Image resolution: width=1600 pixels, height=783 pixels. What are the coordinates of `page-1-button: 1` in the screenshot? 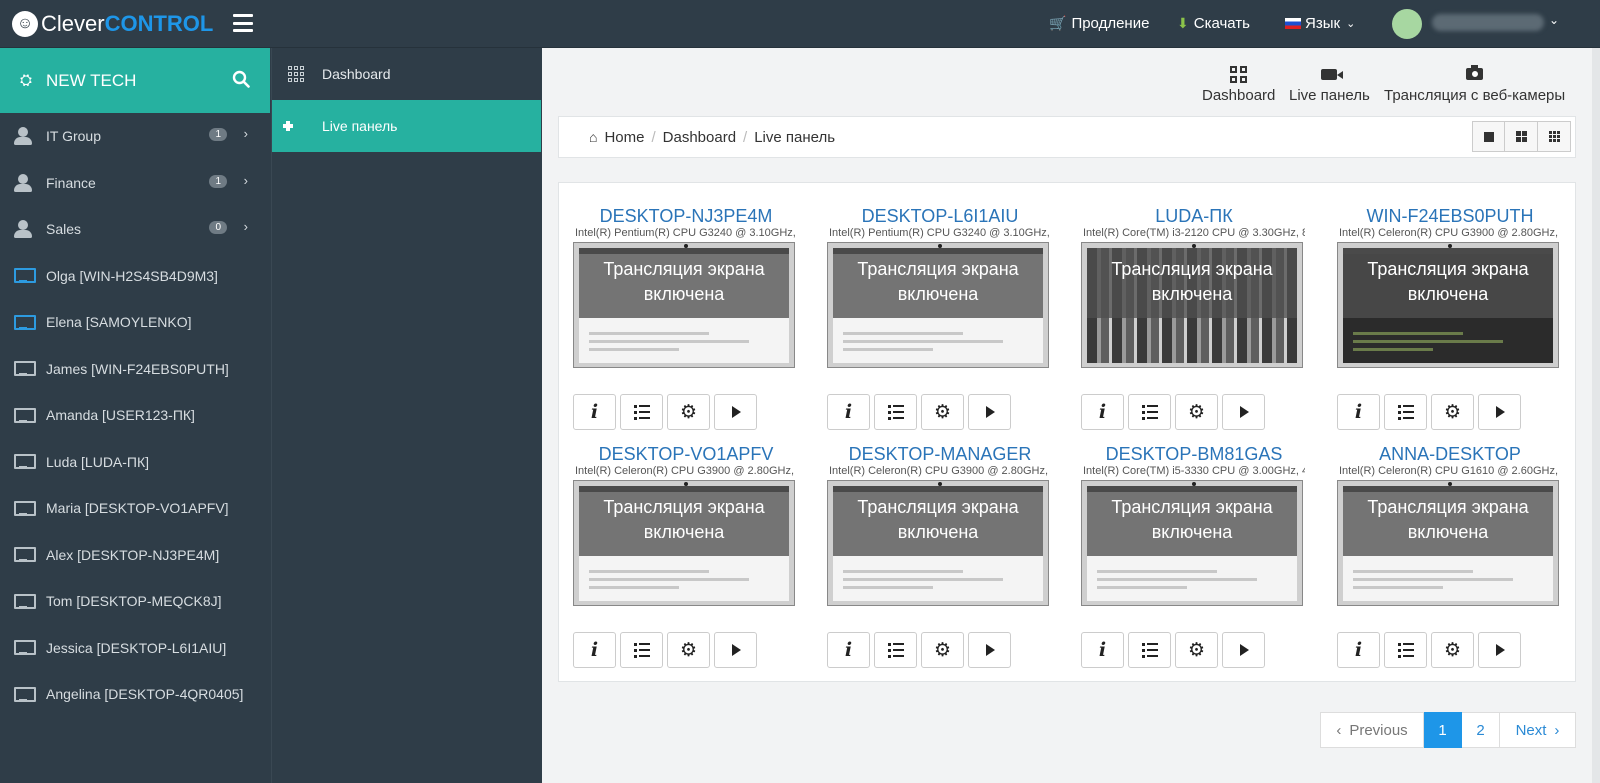 It's located at (1443, 730).